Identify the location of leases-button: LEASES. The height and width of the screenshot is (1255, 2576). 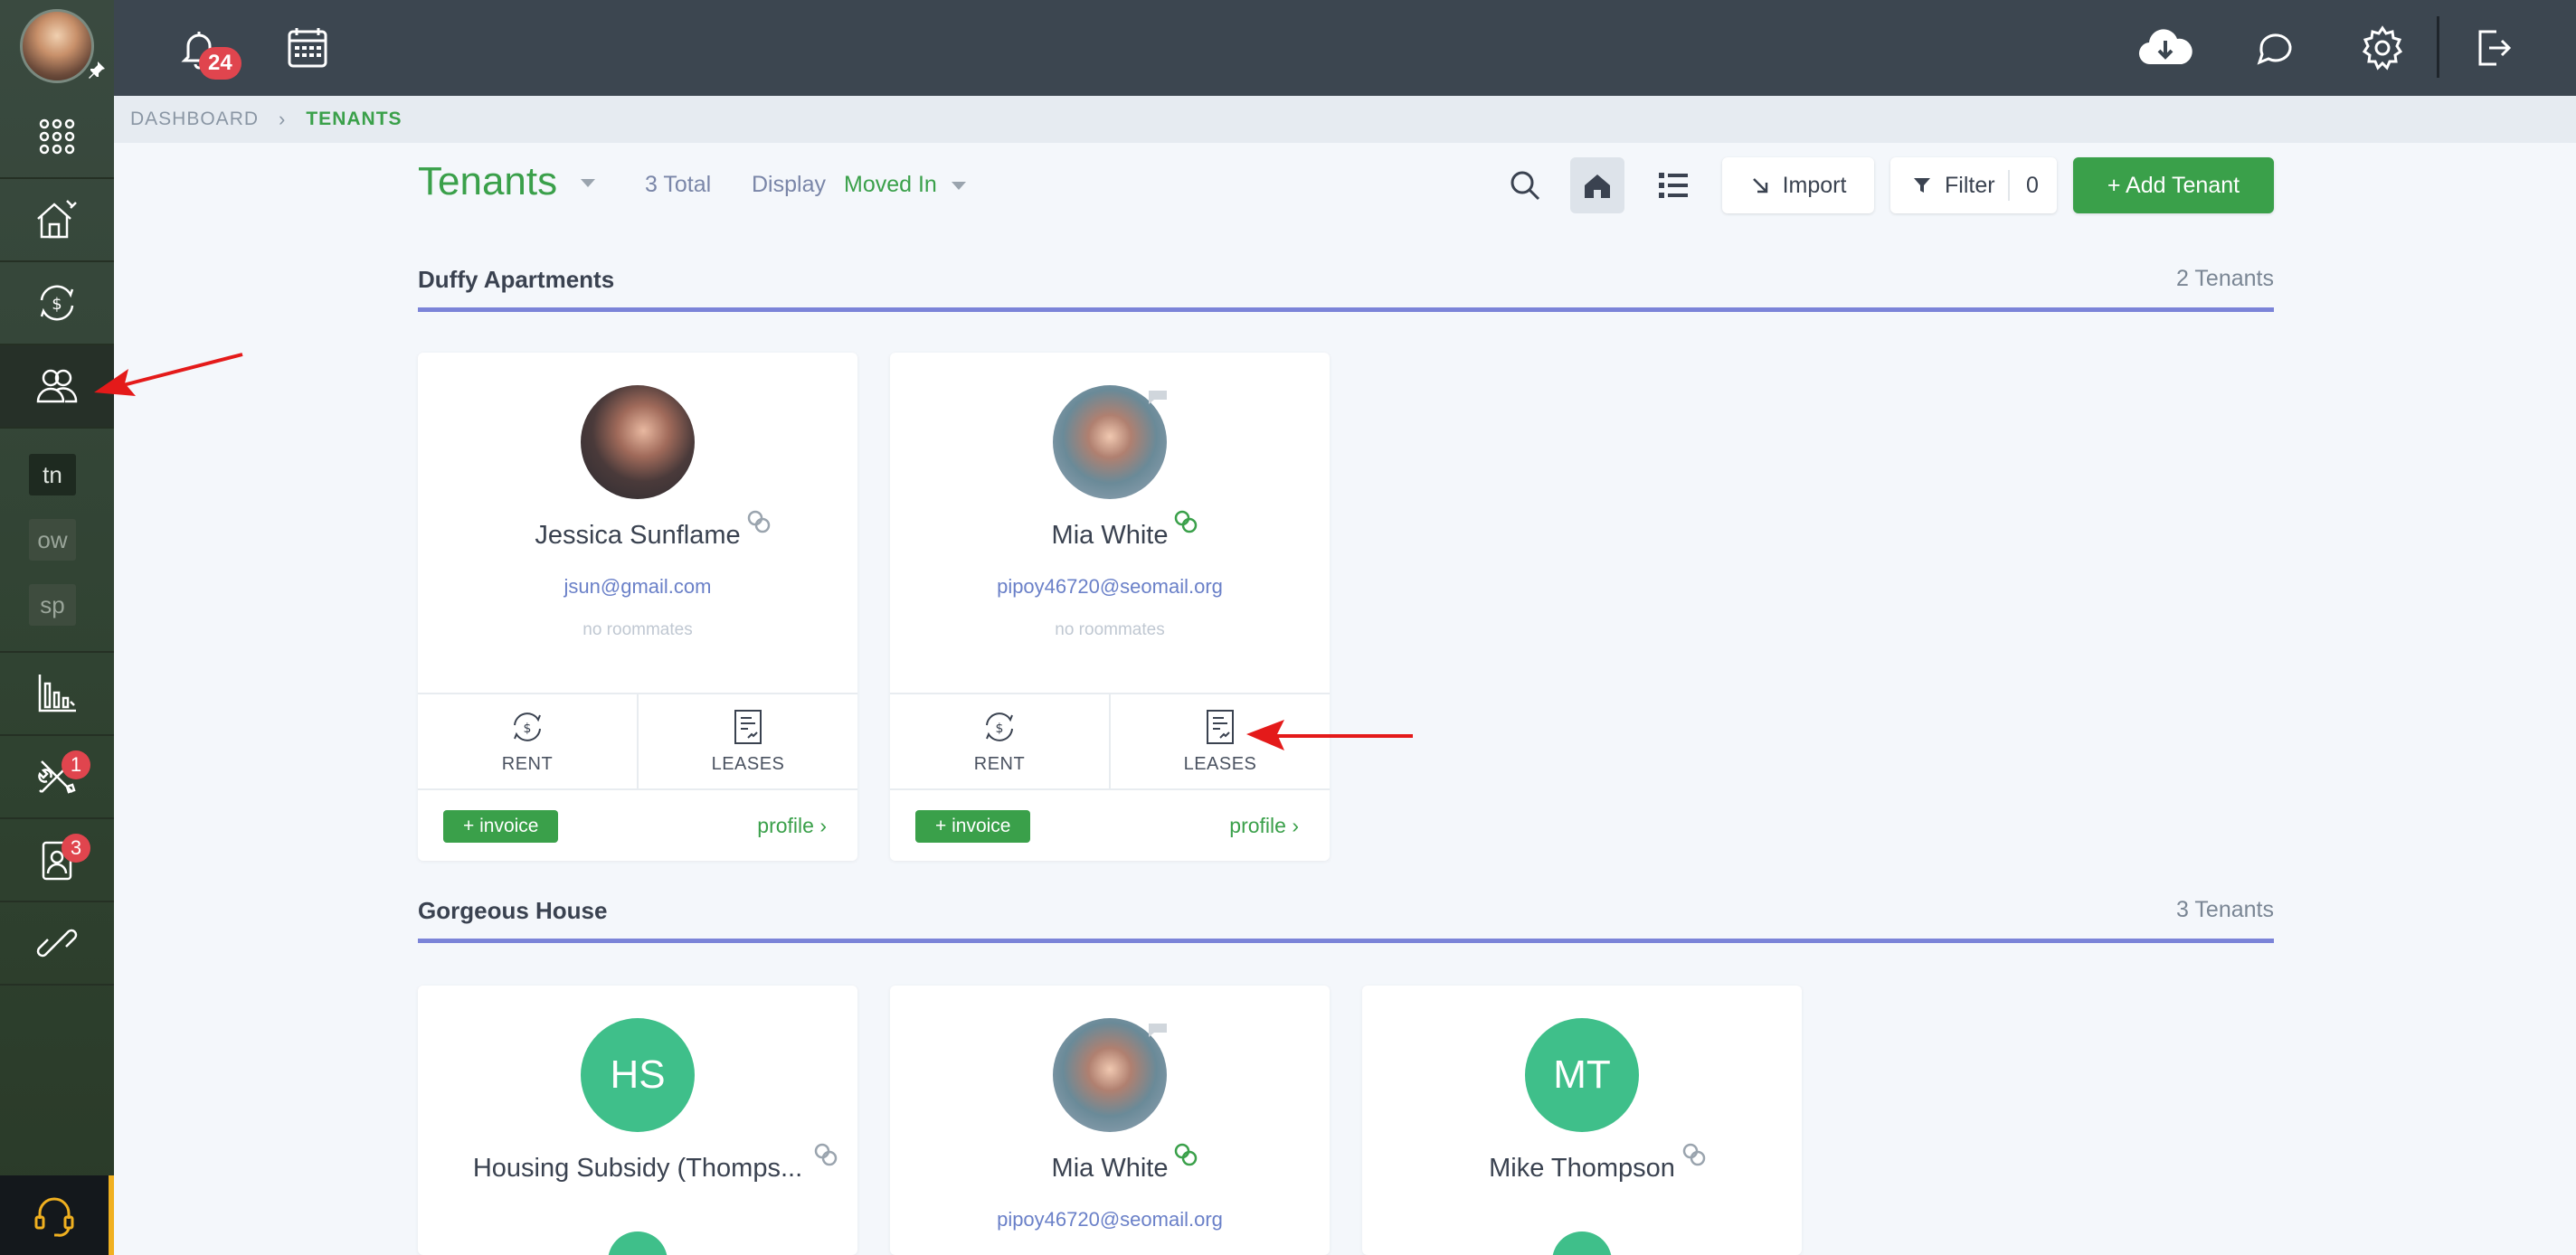
(748, 741).